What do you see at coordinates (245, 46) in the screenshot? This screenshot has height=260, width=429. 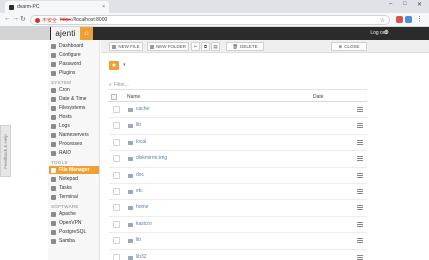 I see `delete-button: 🗑 DELETE` at bounding box center [245, 46].